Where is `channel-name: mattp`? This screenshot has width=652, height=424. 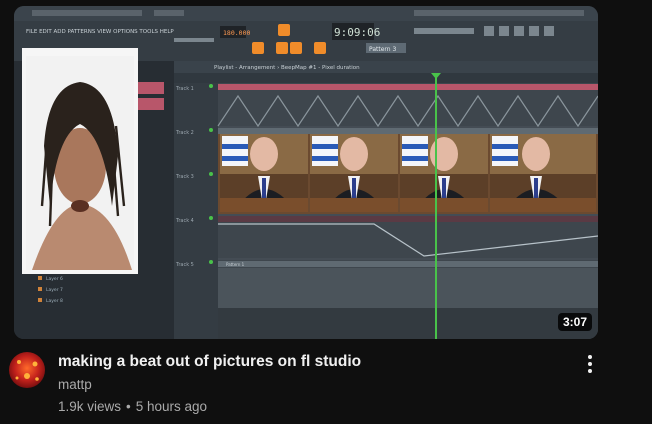
channel-name: mattp is located at coordinates (75, 384).